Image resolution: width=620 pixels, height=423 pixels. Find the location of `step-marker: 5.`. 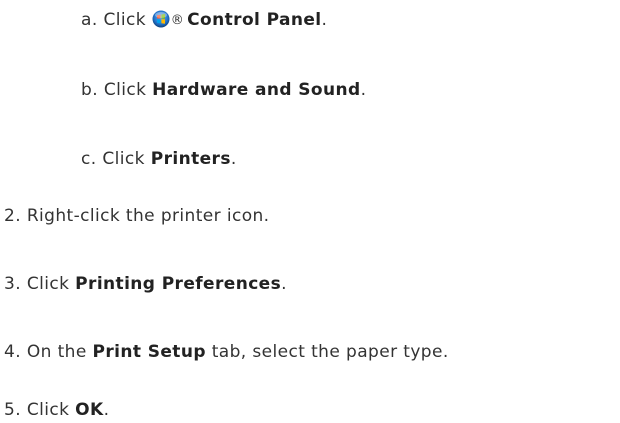

step-marker: 5. is located at coordinates (13, 410).